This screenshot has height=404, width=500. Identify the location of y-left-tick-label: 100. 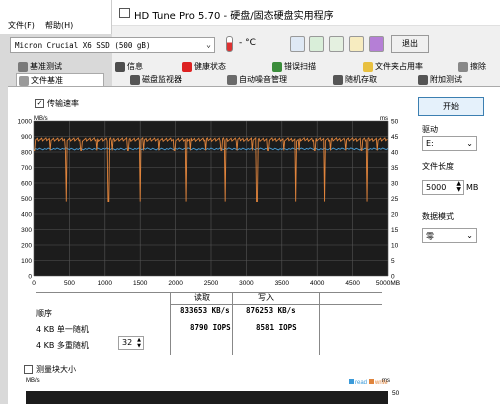
(26, 261).